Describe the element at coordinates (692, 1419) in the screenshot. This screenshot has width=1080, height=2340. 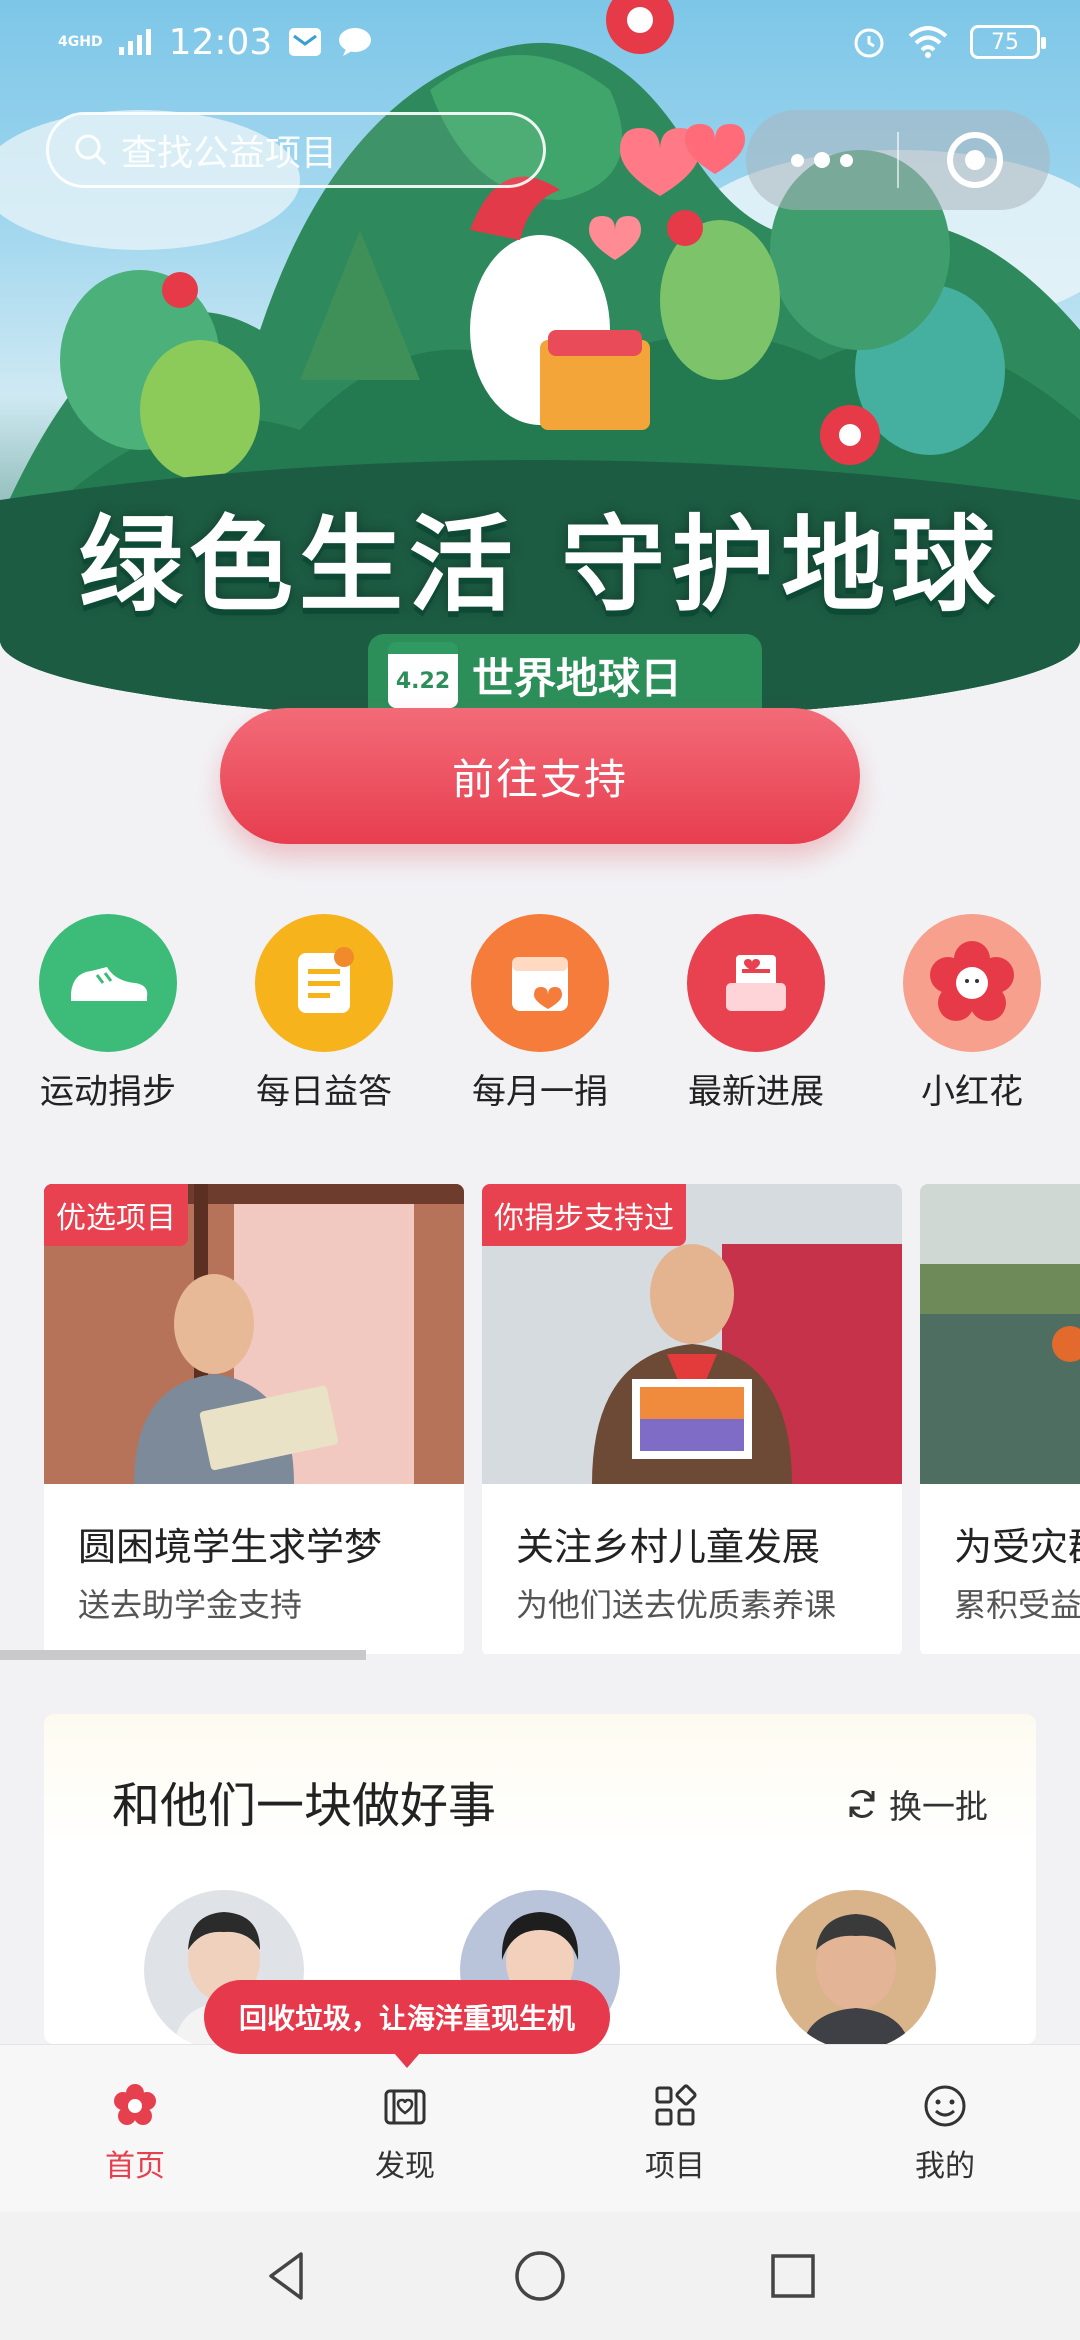
I see `project-card: 你捐步支持过 关注乡村儿童发展 为他们送去优质素养课` at that location.